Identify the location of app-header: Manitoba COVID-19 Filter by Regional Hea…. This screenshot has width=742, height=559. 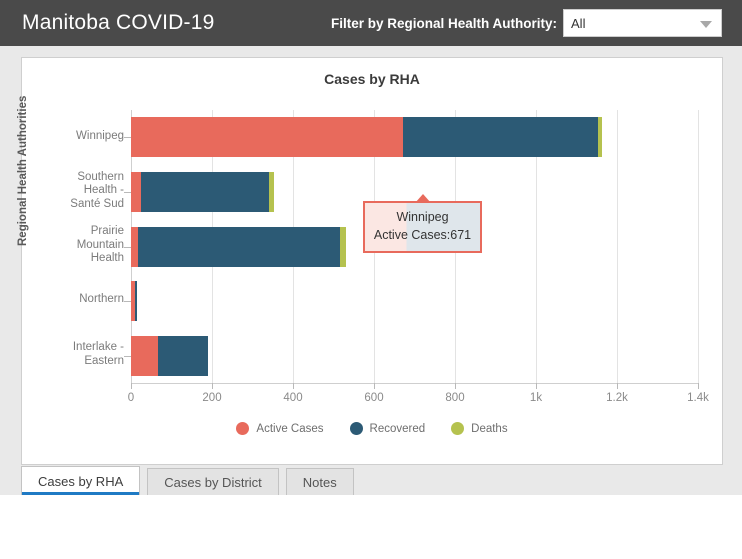
(371, 23).